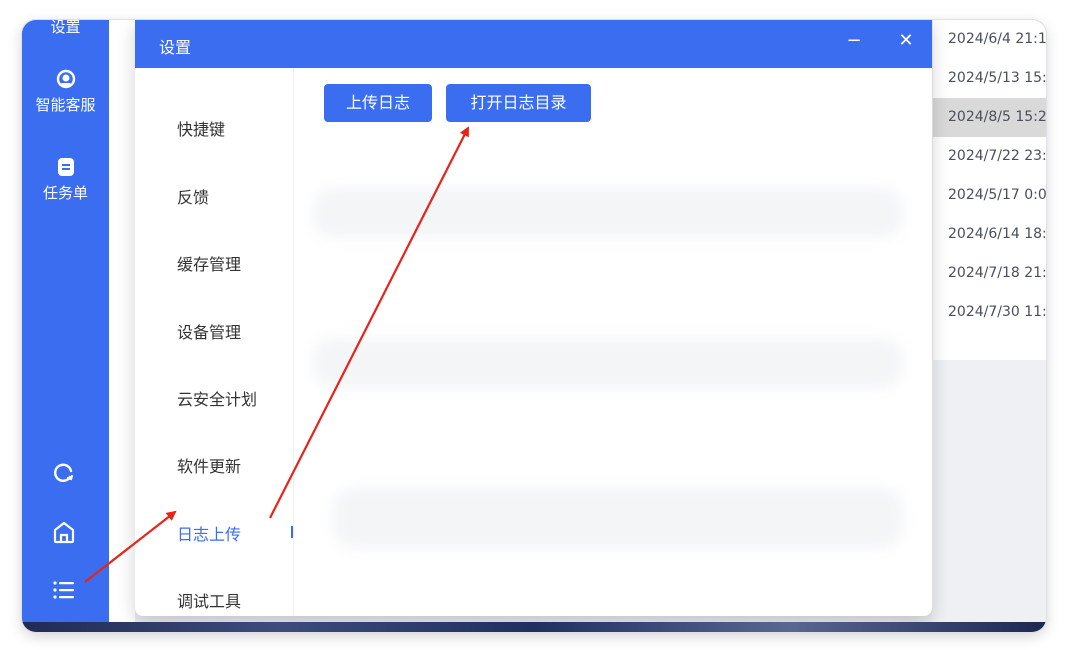  I want to click on settings-nav: 快捷键 反馈 缓存管理 设备管理 云安全计划 软件更新 日志上传 调试工具, so click(214, 342).